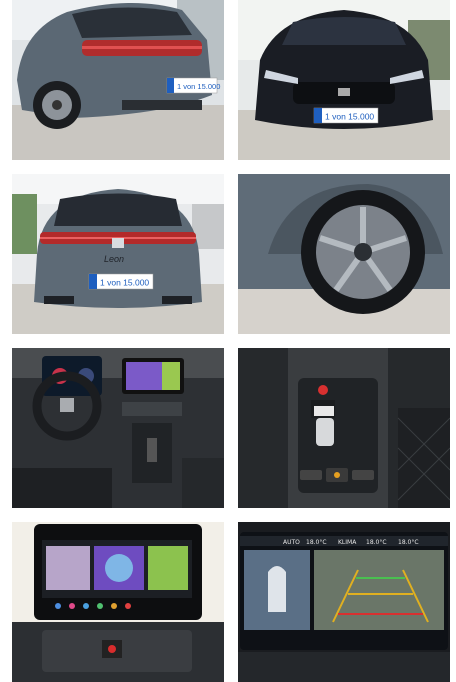  I want to click on climate-temp-right-2: 18.0°C, so click(408, 542).